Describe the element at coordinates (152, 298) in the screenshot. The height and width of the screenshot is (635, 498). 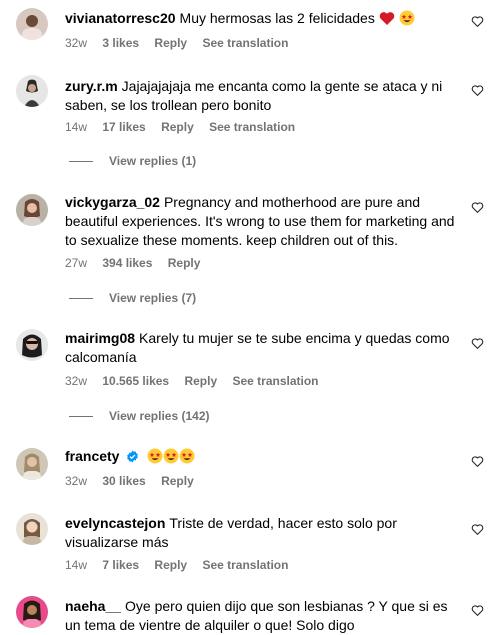
I see `view-replies-label: View replies (7)` at that location.